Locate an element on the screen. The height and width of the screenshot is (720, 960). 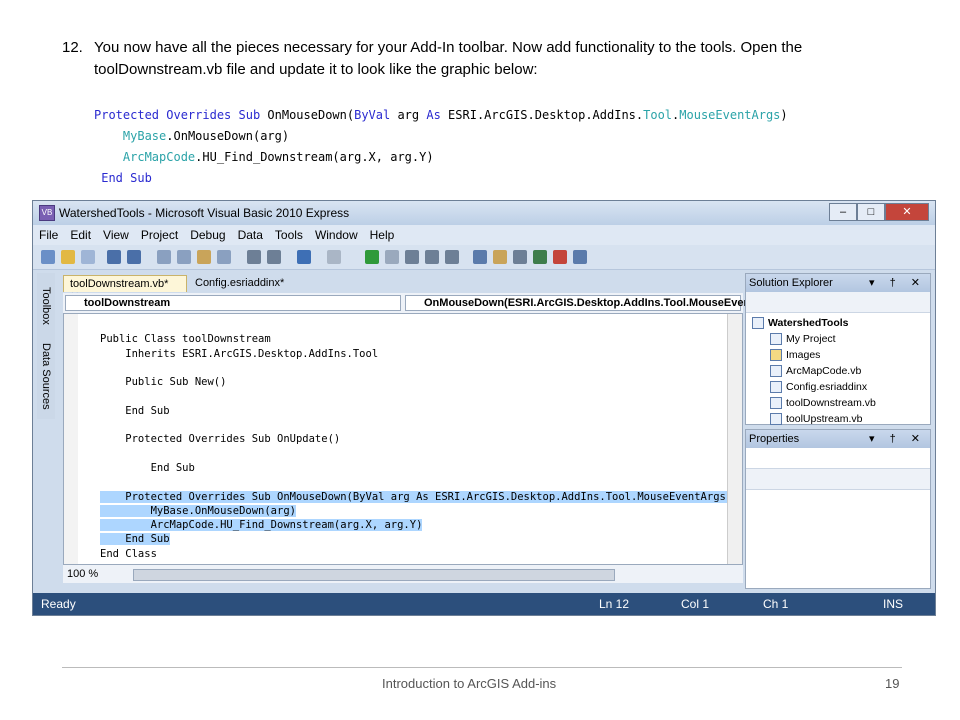
step-out-icon is located at coordinates (452, 257).